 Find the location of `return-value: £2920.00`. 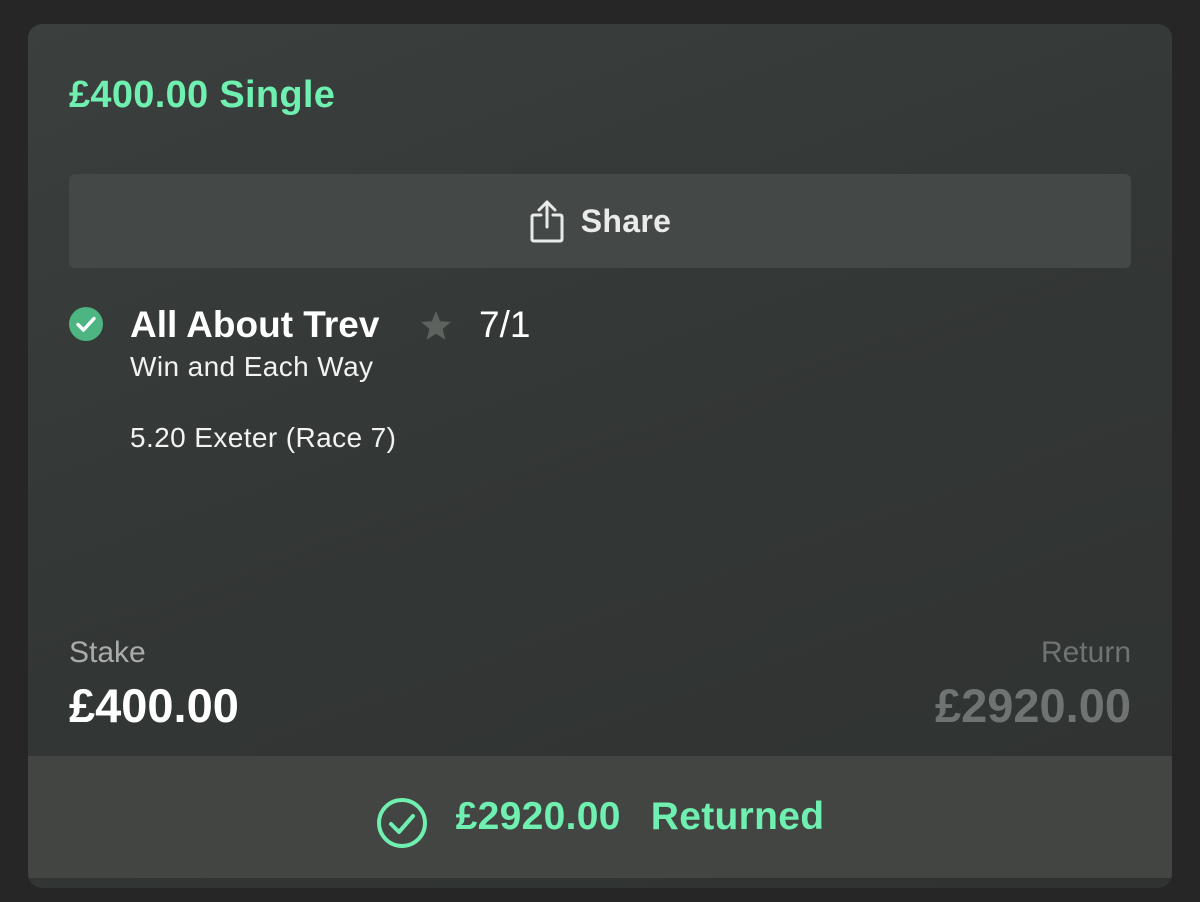

return-value: £2920.00 is located at coordinates (1032, 705).